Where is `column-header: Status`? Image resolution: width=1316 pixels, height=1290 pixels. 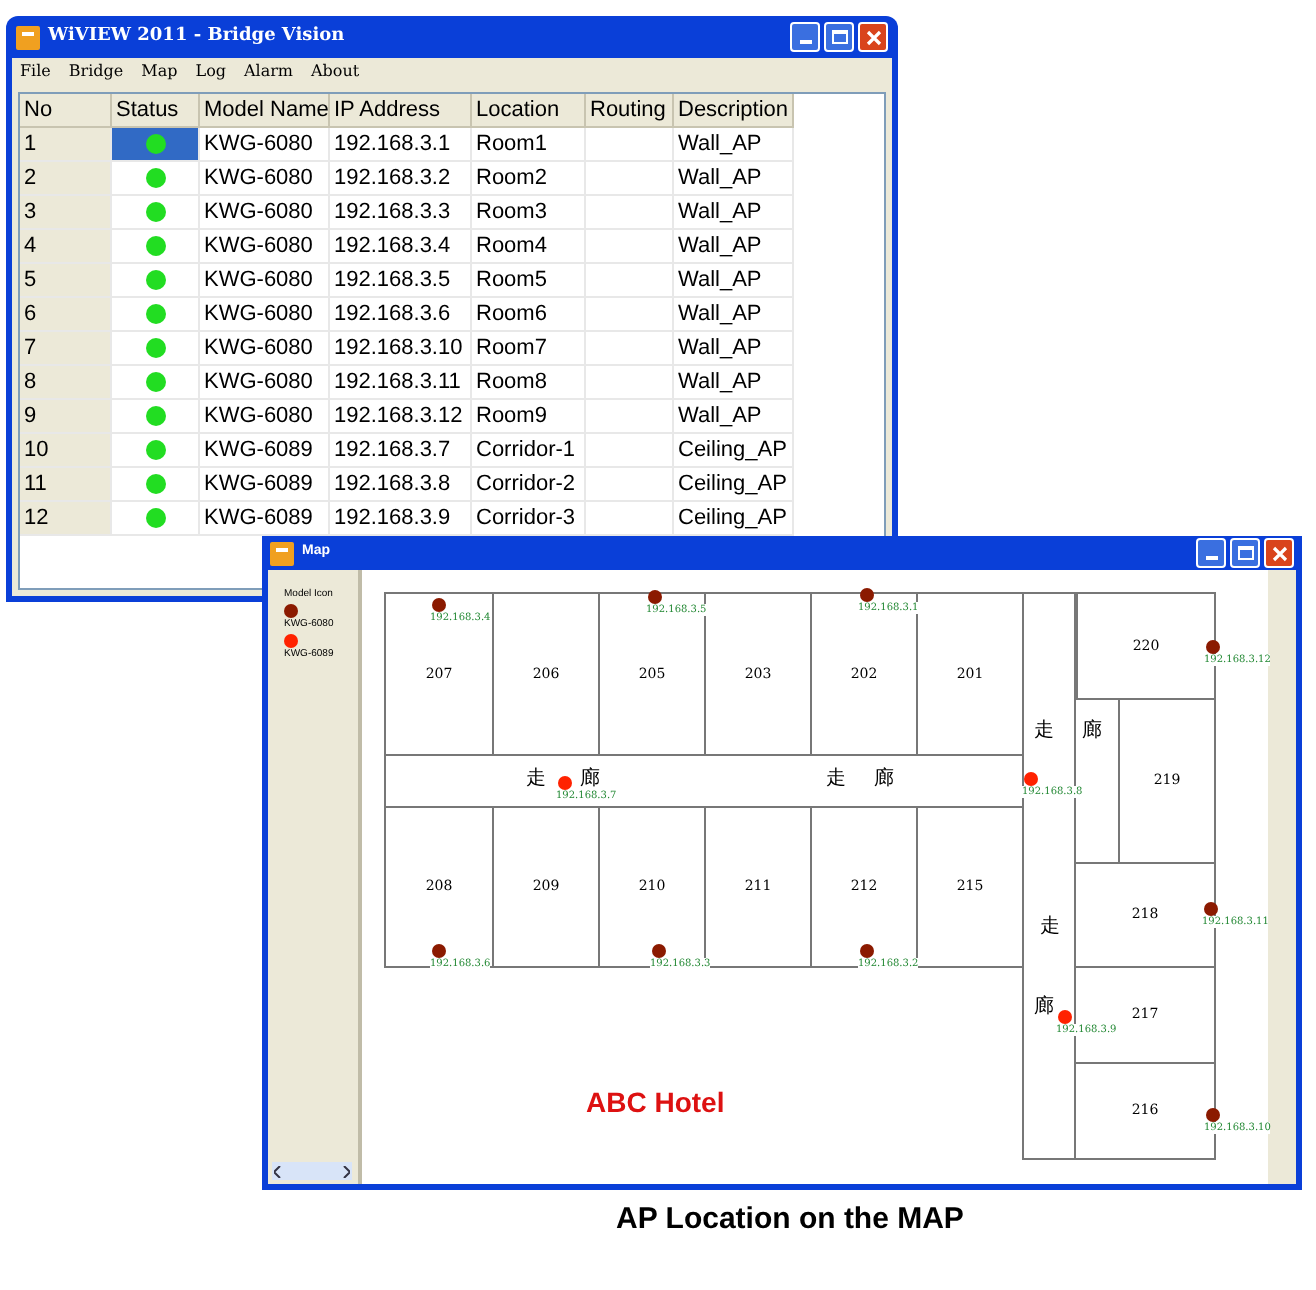
column-header: Status is located at coordinates (156, 111).